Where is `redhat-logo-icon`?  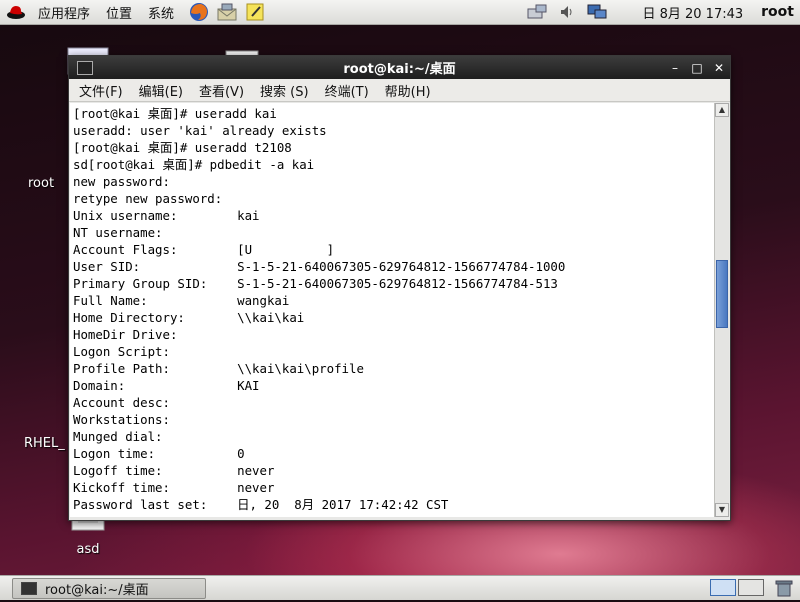
redhat-logo-icon is located at coordinates (16, 12).